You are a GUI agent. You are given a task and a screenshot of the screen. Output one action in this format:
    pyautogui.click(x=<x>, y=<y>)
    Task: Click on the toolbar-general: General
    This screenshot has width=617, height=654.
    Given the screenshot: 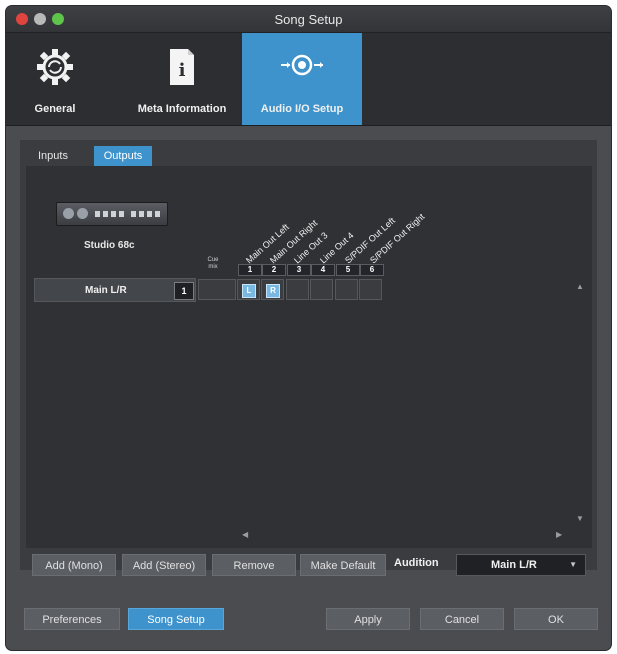 What is the action you would take?
    pyautogui.click(x=55, y=79)
    